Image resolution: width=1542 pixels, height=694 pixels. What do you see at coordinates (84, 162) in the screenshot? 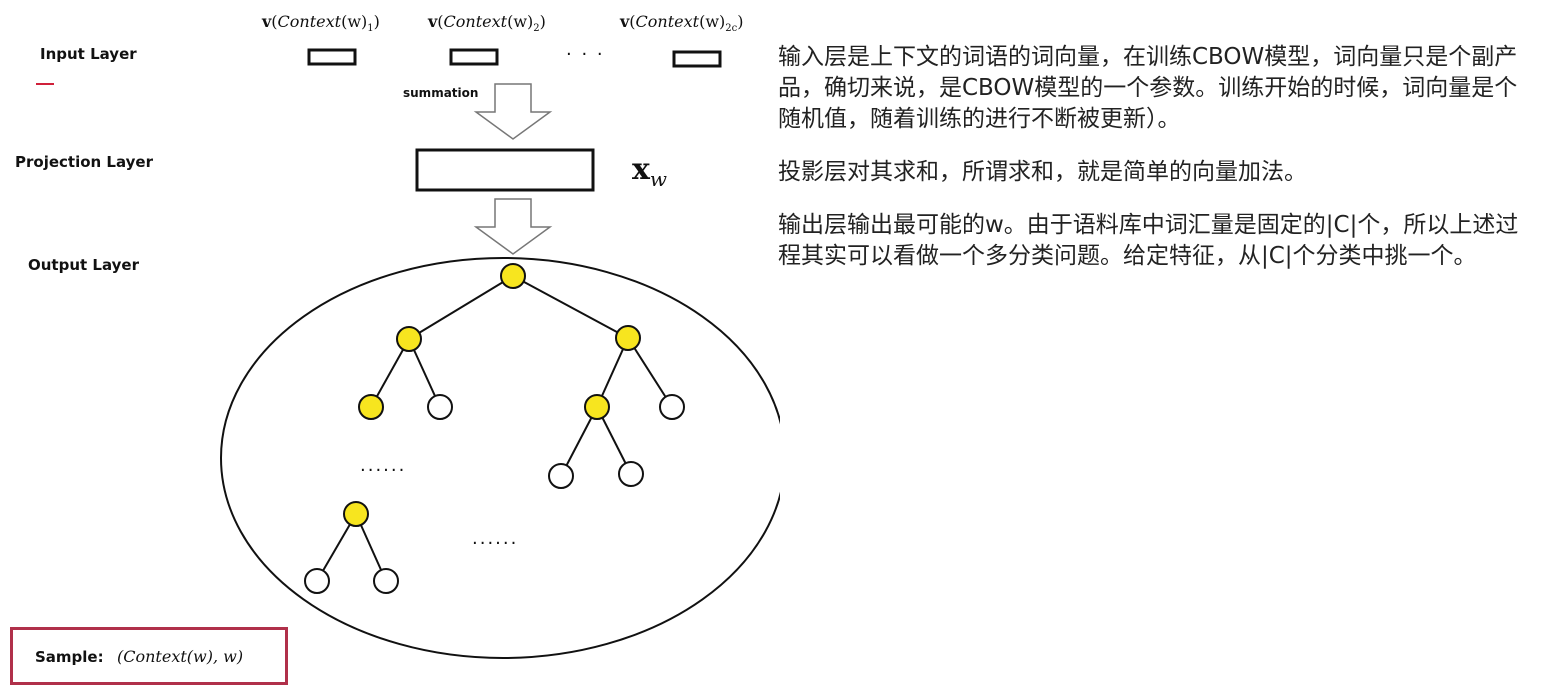
I see `projection-layer-label: Projection Layer` at bounding box center [84, 162].